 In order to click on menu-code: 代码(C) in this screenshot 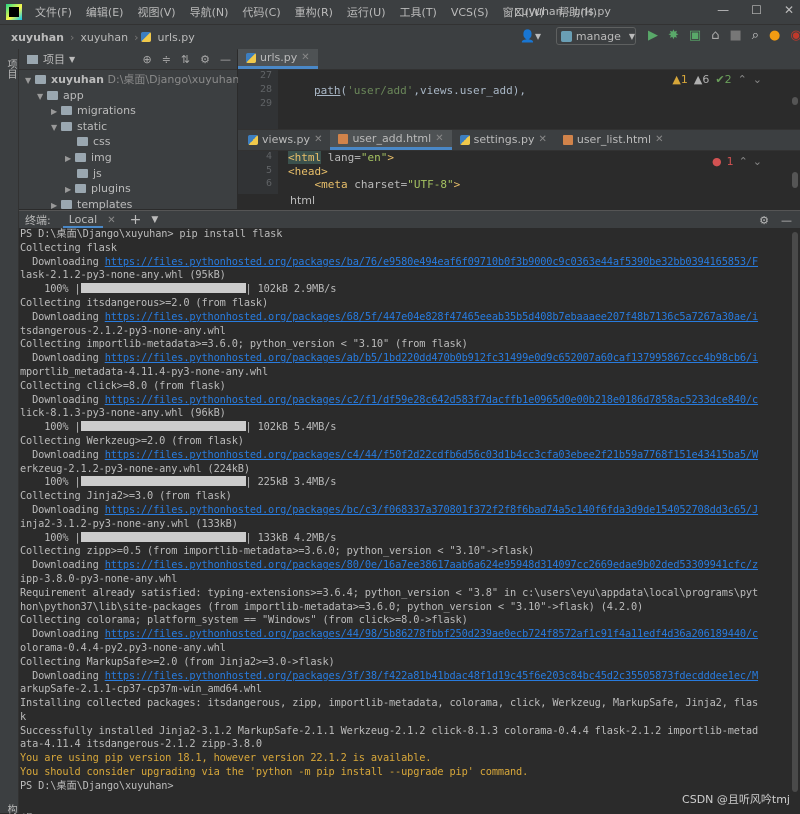, I will do `click(261, 12)`.